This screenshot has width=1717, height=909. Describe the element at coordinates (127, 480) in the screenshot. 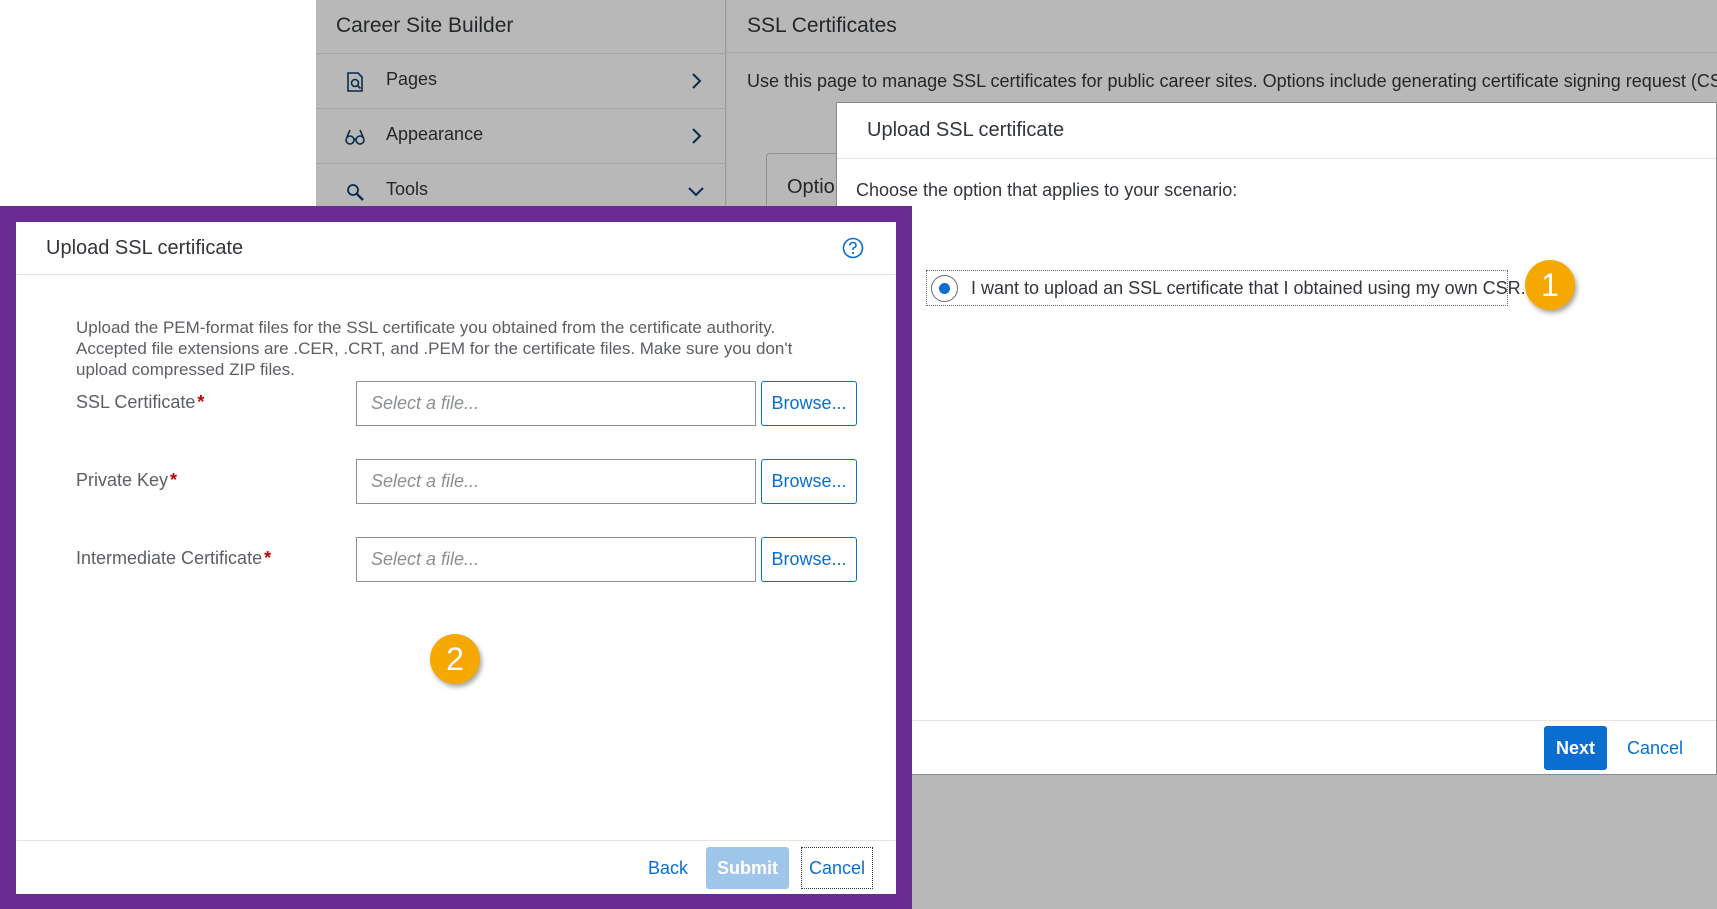

I see `field-label: Private Key *` at that location.